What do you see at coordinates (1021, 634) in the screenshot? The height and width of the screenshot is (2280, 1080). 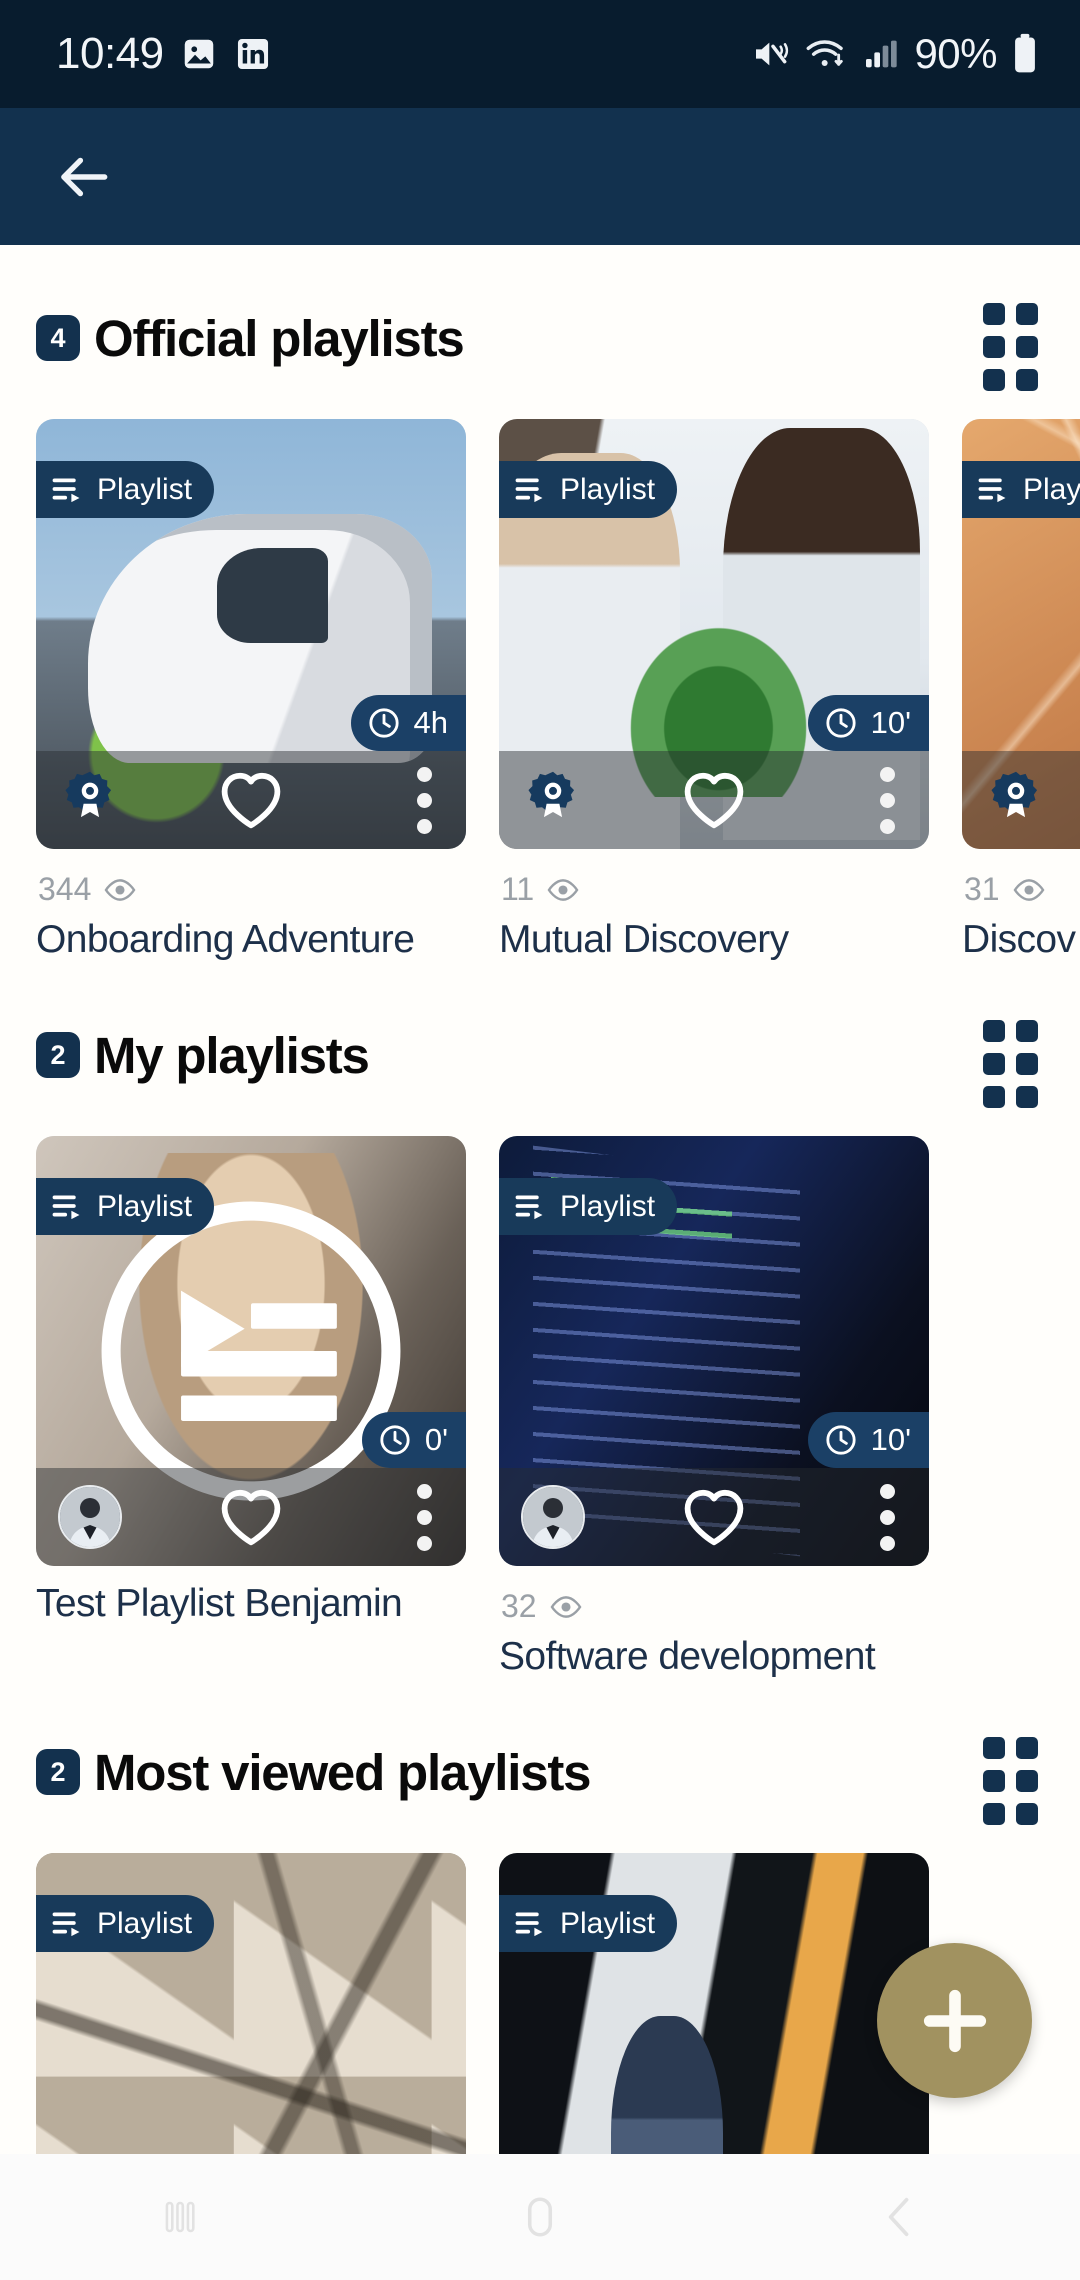 I see `playlist-thumbnail: Playli` at bounding box center [1021, 634].